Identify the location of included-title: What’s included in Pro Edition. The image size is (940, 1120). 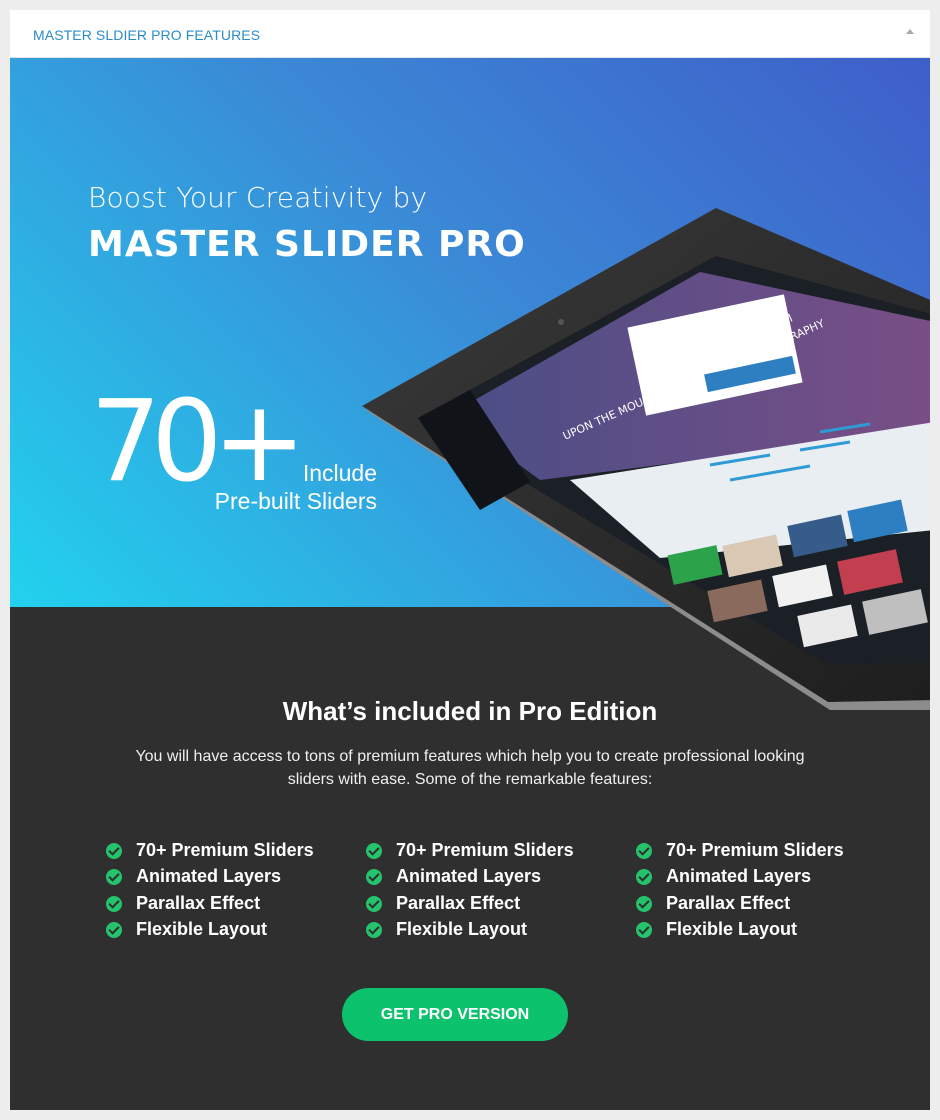
(470, 711).